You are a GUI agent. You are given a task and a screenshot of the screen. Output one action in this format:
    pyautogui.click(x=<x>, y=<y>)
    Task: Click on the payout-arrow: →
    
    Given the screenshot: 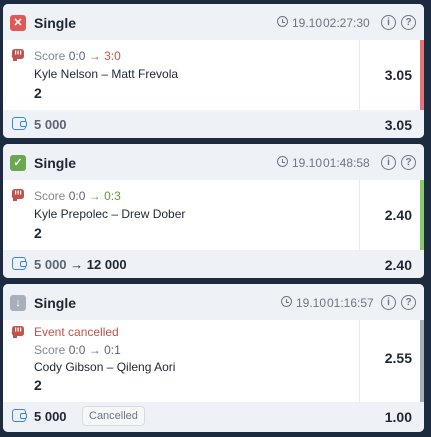 What is the action you would take?
    pyautogui.click(x=77, y=264)
    